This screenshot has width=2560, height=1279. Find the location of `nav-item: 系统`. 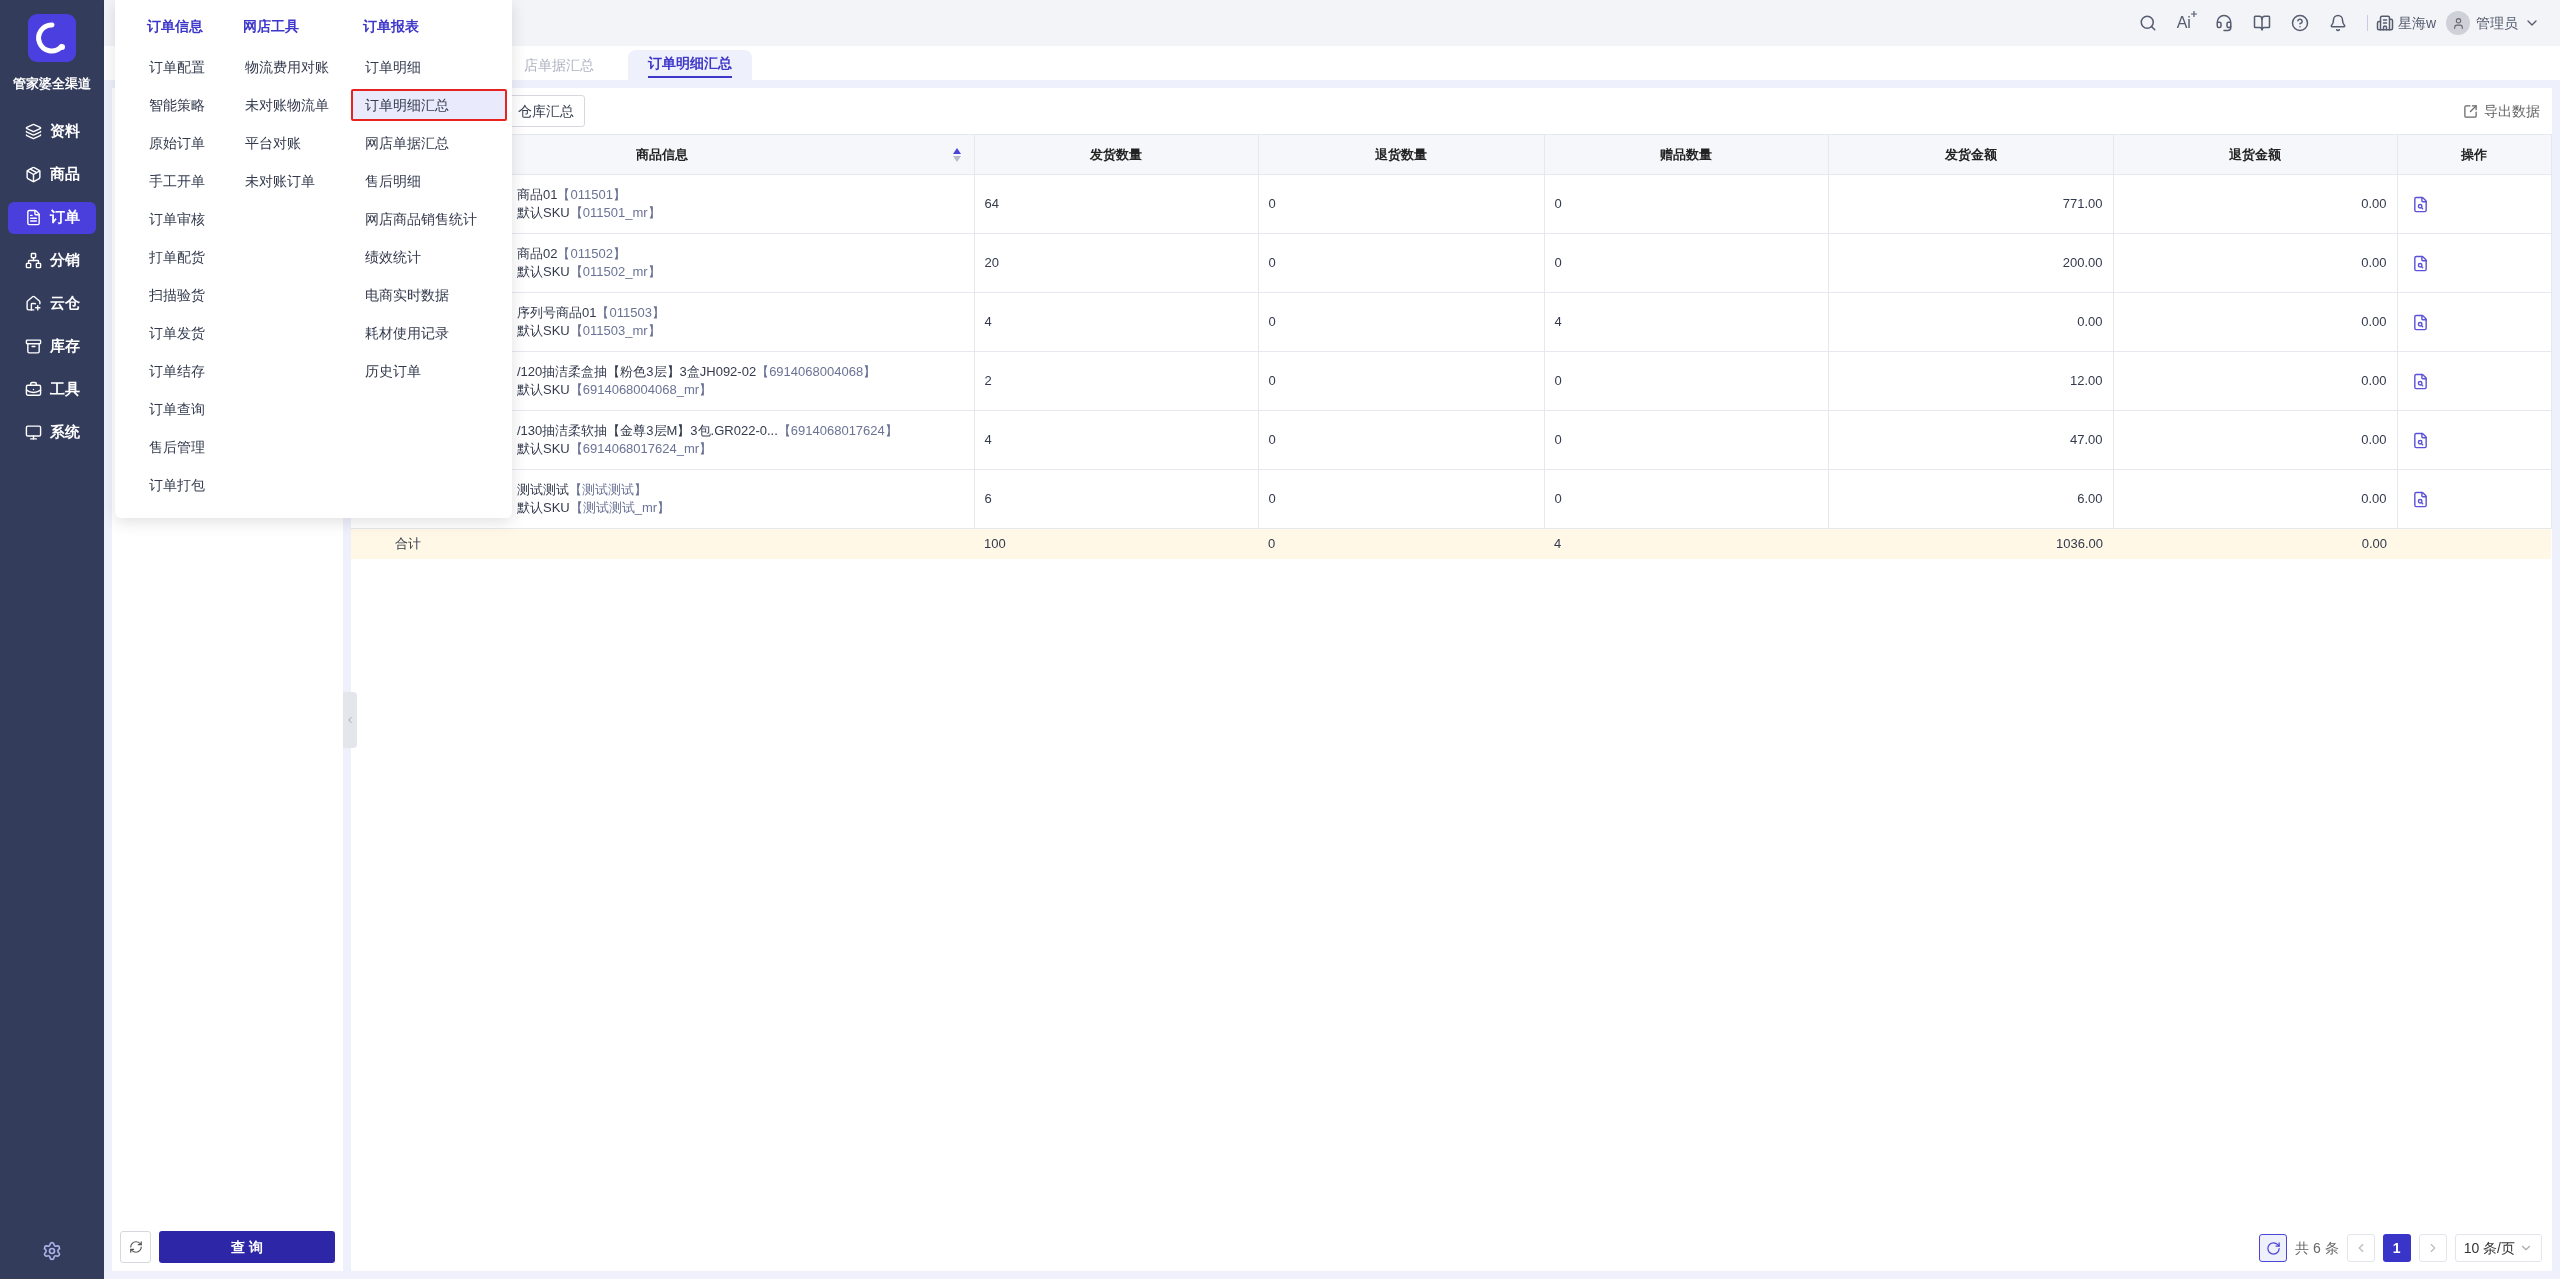

nav-item: 系统 is located at coordinates (52, 432).